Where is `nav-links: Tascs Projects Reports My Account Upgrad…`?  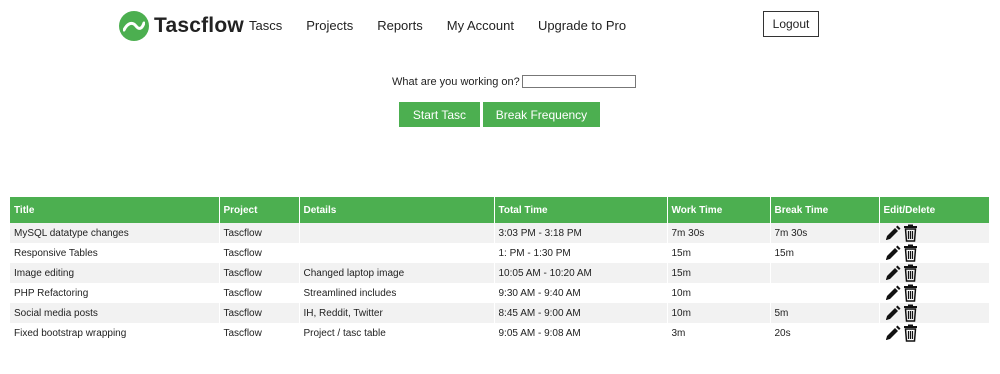
nav-links: Tascs Projects Reports My Account Upgrad… is located at coordinates (449, 25).